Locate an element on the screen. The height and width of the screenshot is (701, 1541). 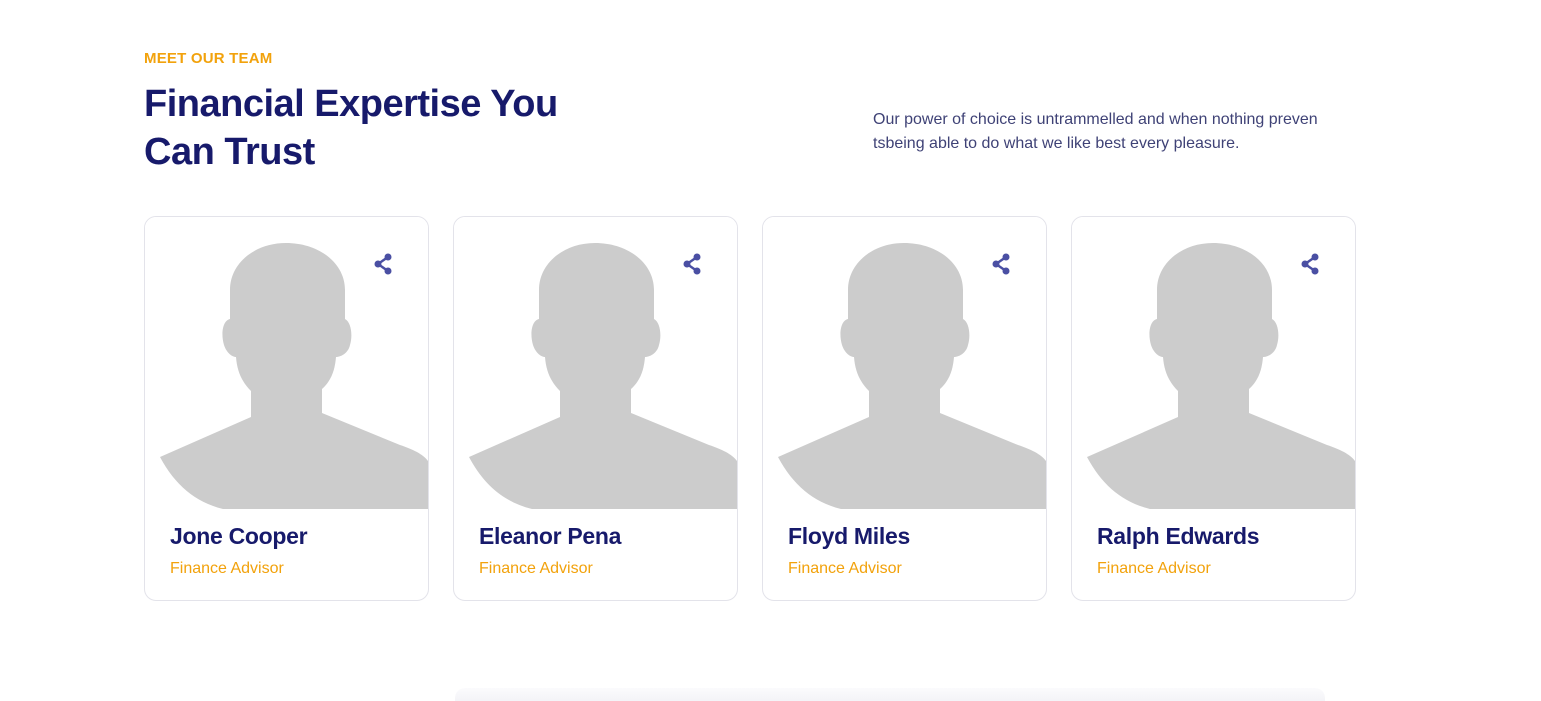
team-member-name: Eleanor Pena is located at coordinates (550, 536).